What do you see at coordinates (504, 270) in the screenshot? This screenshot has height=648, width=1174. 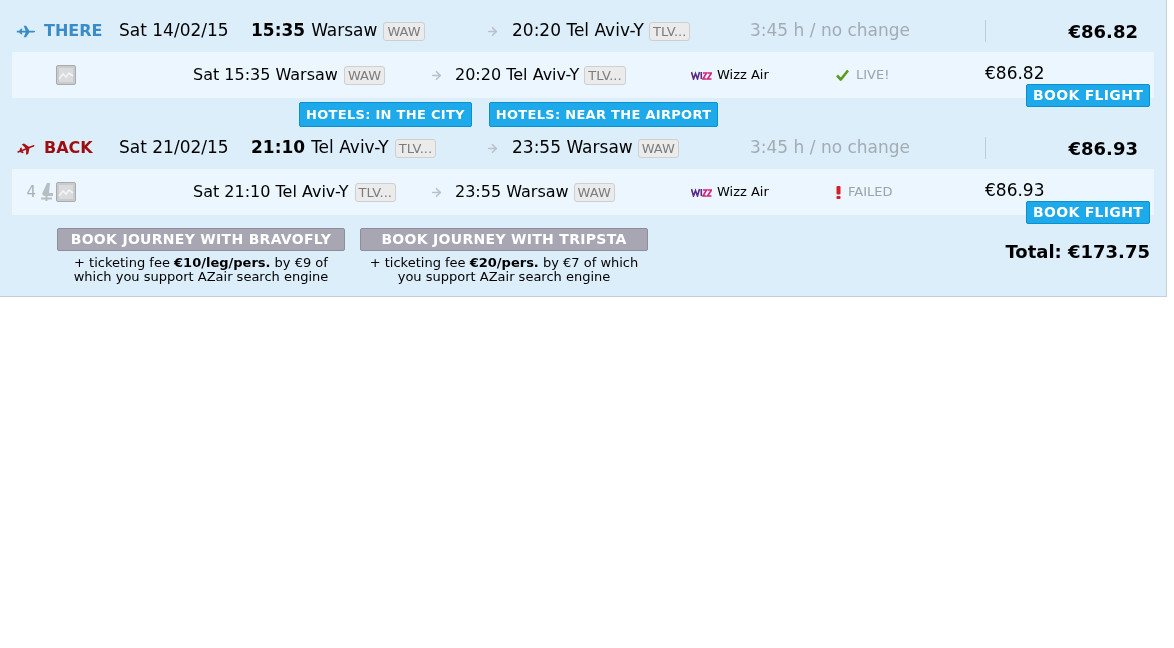 I see `ticketing-fee-note: + ticketing fee €20/pers. by €7 of which you support AZair search engine` at bounding box center [504, 270].